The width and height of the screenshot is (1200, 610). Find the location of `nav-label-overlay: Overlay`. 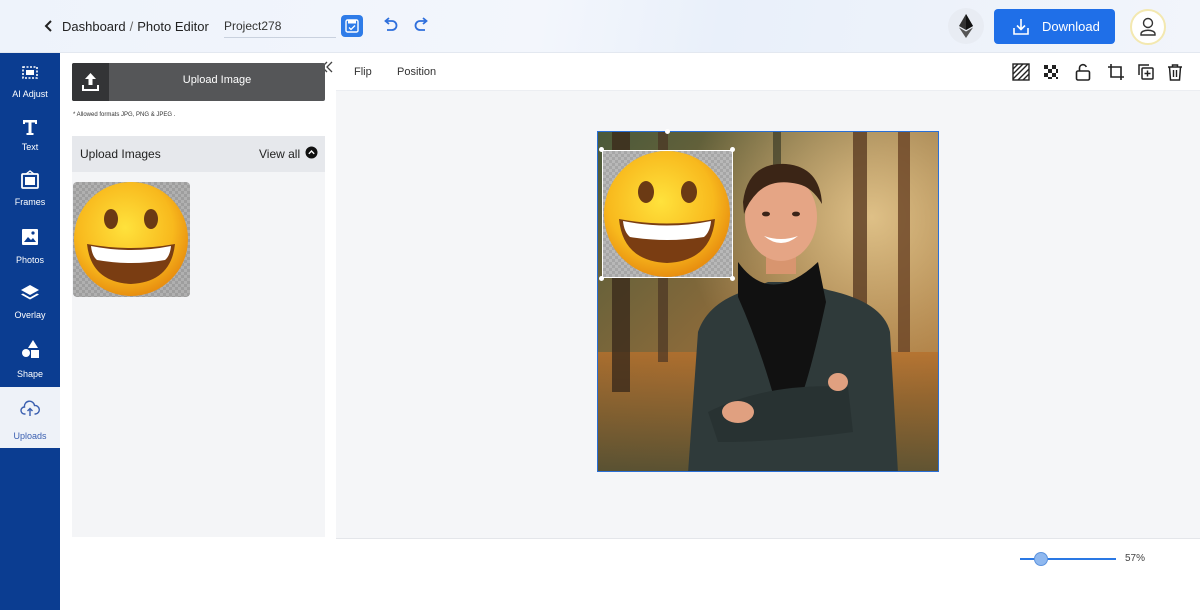

nav-label-overlay: Overlay is located at coordinates (30, 315).